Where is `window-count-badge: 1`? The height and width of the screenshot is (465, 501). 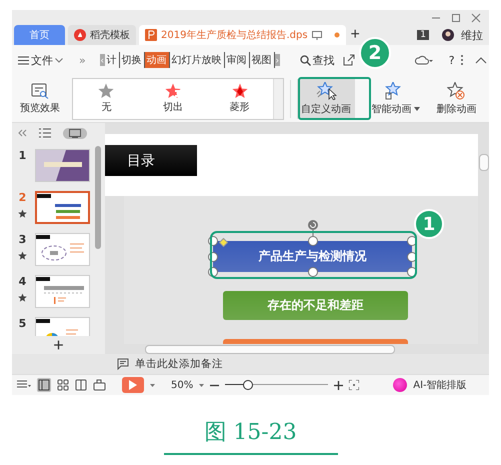
window-count-badge: 1 is located at coordinates (423, 35).